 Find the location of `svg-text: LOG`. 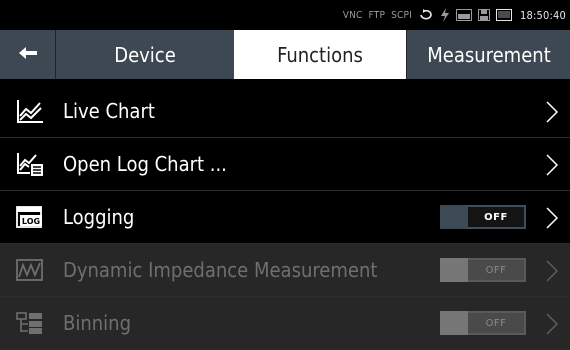

svg-text: LOG is located at coordinates (31, 221).